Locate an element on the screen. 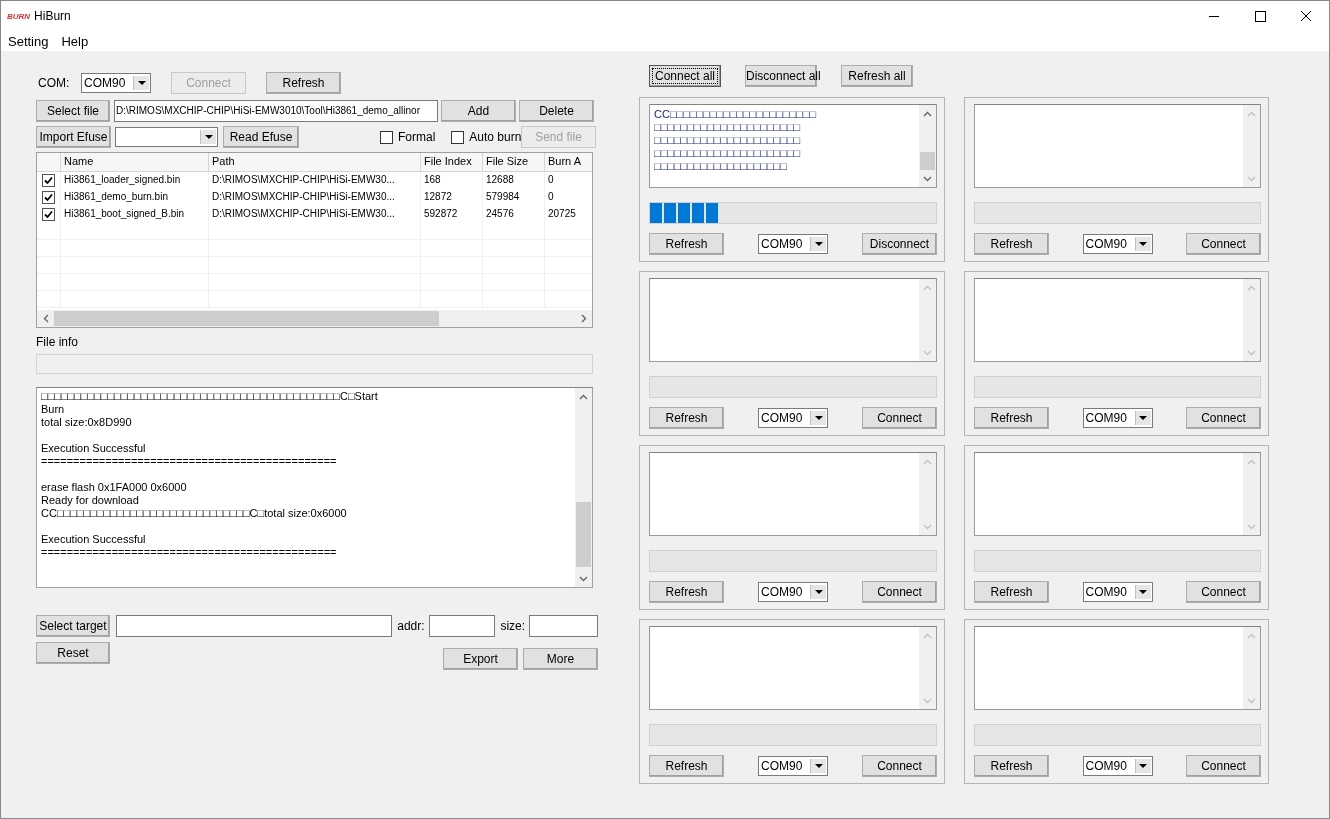  log-line: Ready for download is located at coordinates (90, 500).